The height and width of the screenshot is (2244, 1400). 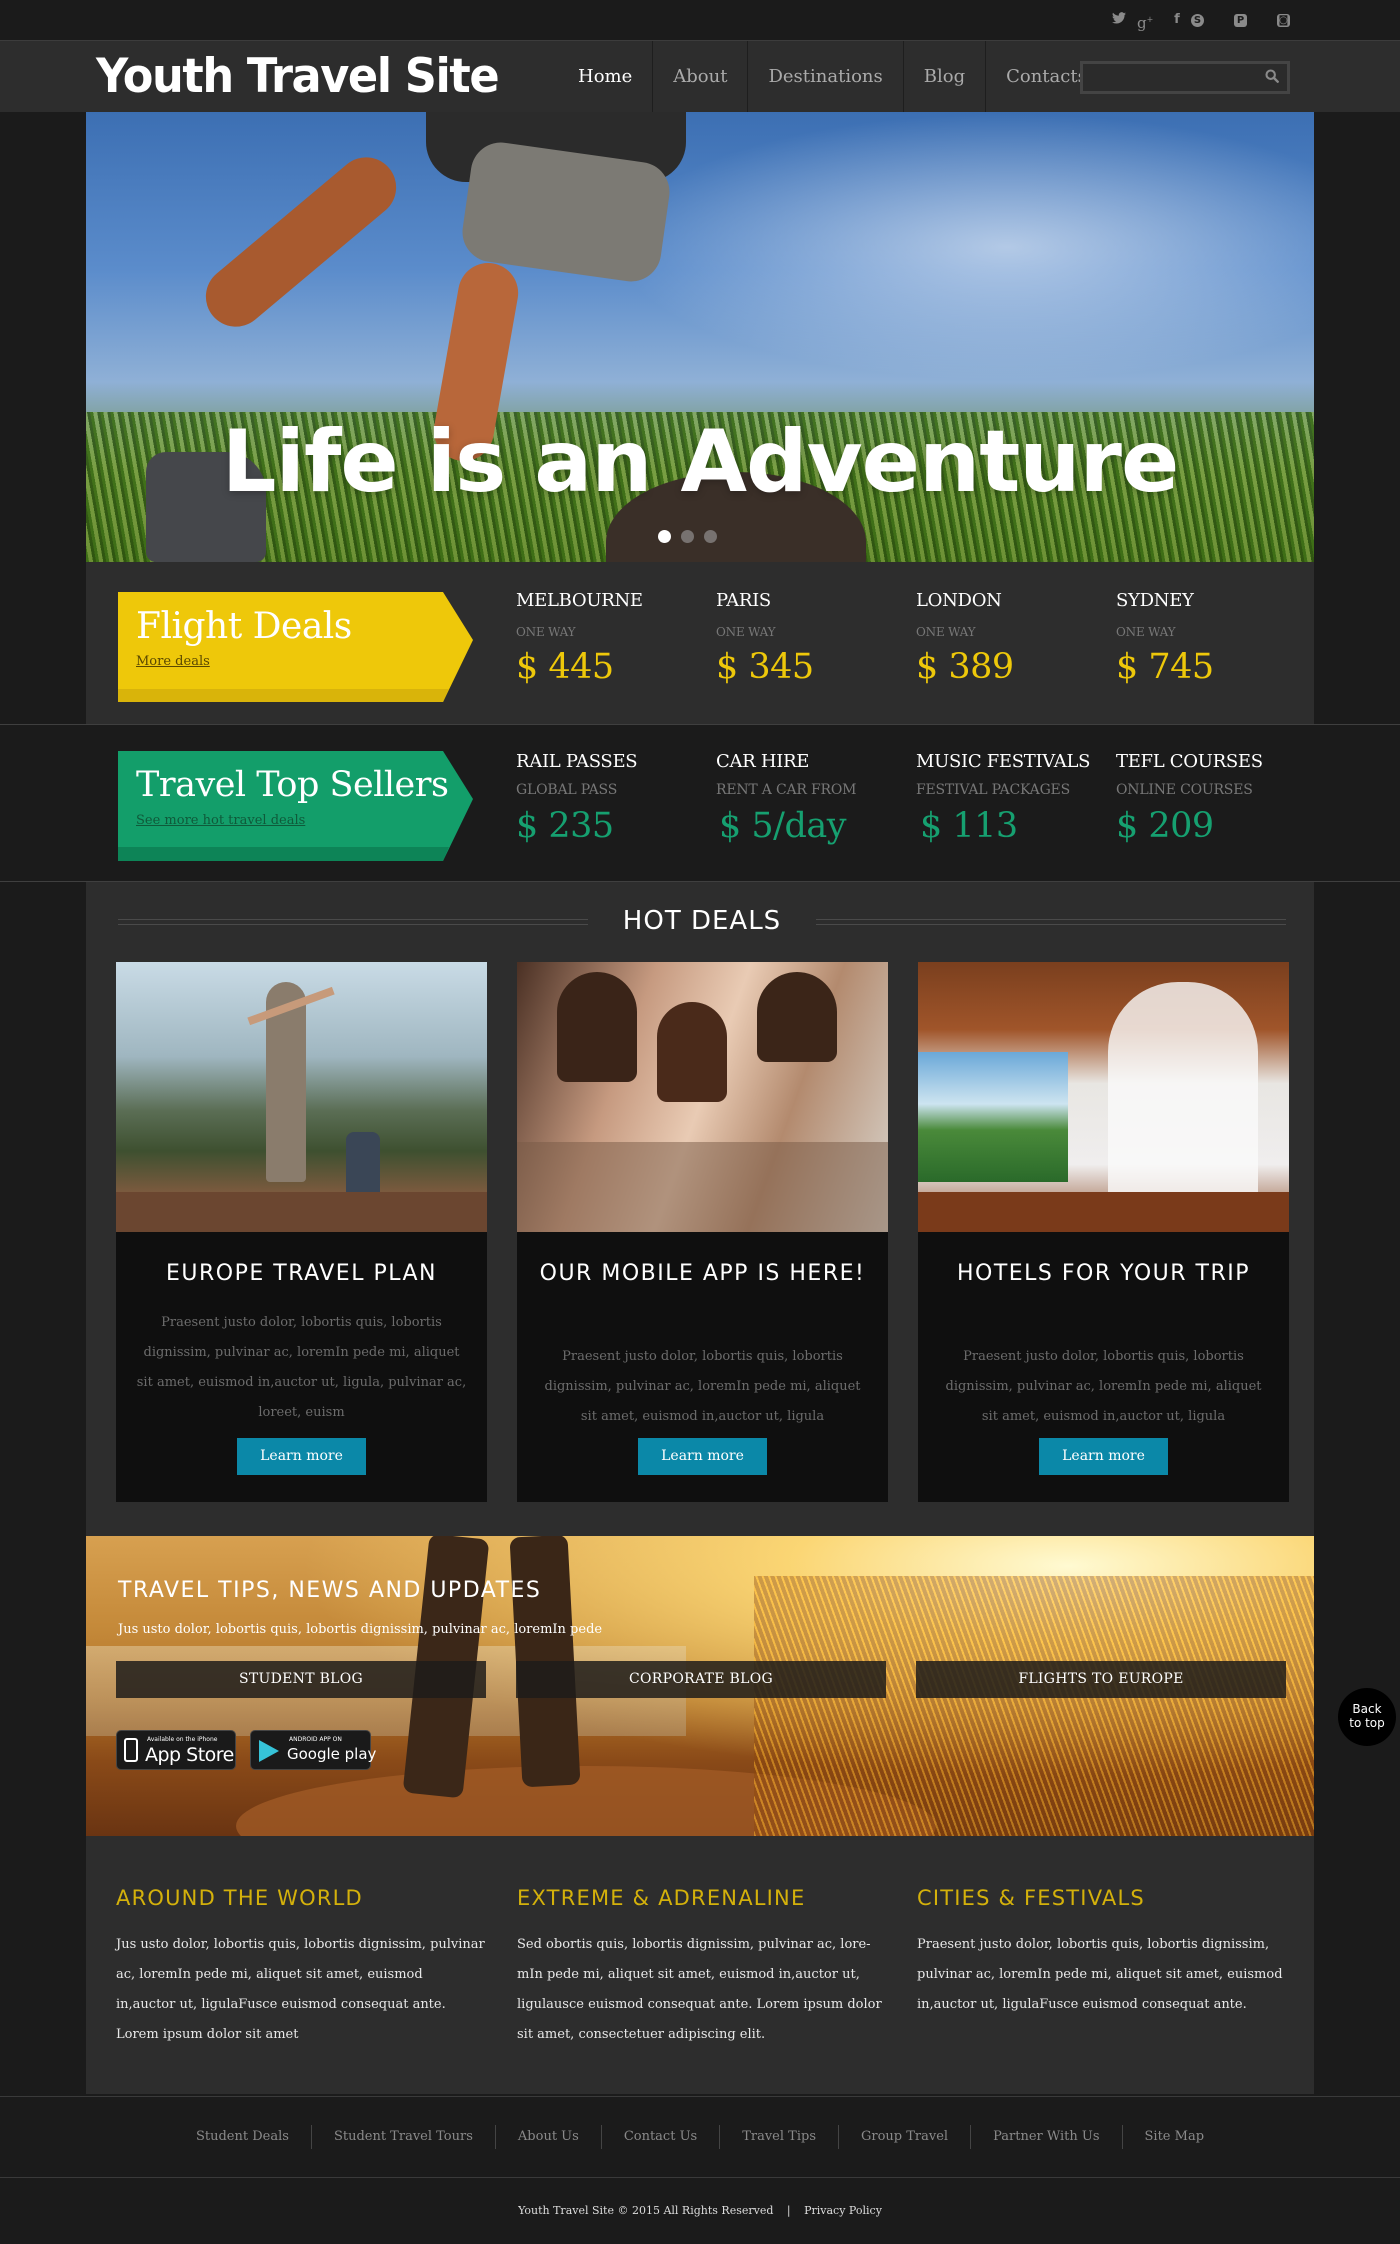 I want to click on google-play-label: Google play, so click(x=332, y=1754).